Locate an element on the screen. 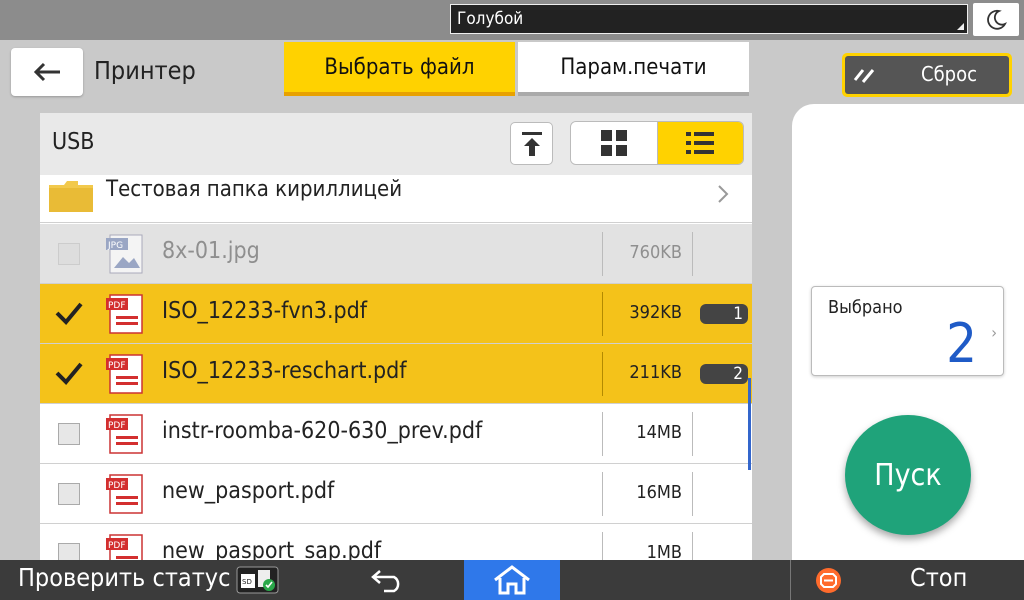 This screenshot has width=1024, height=600. check-status-button: Проверить статус is located at coordinates (124, 577).